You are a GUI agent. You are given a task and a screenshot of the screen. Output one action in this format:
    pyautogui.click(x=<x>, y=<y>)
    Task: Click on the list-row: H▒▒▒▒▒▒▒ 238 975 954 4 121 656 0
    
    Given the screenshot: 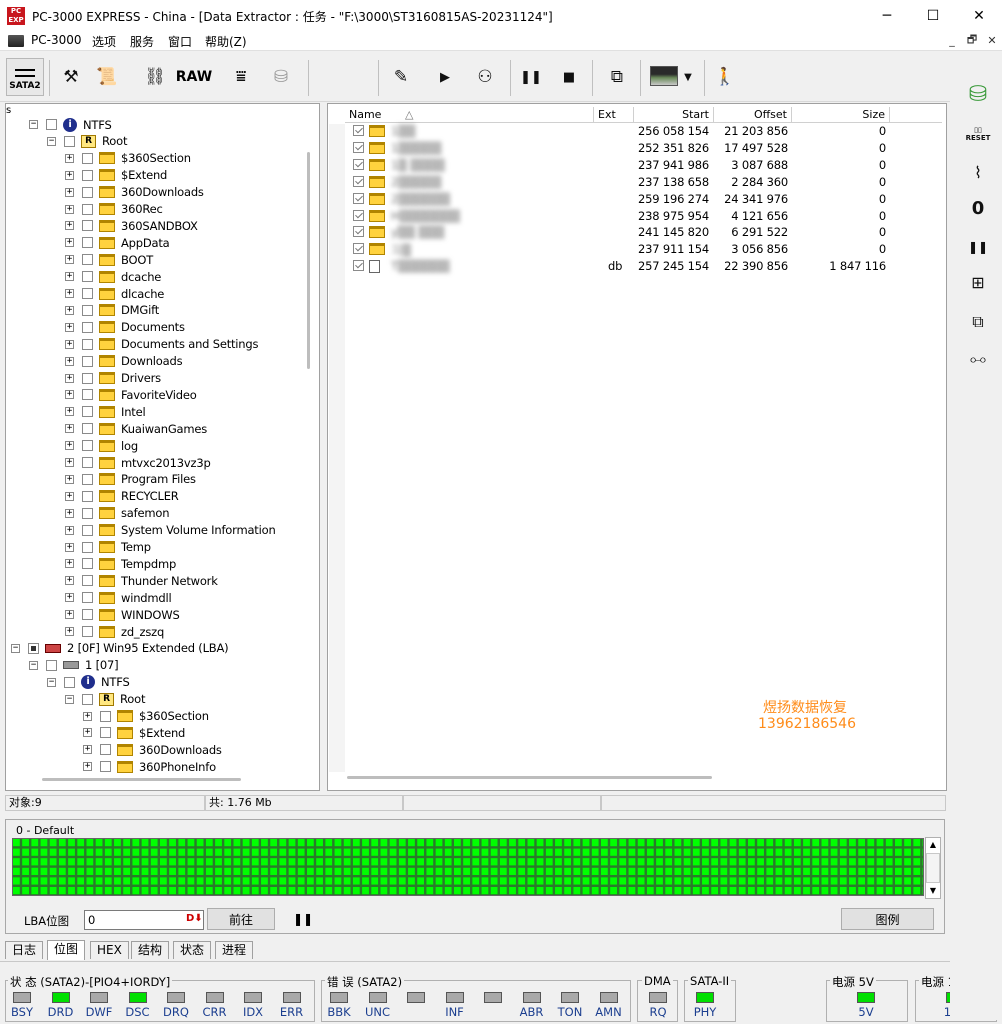 What is the action you would take?
    pyautogui.click(x=644, y=215)
    